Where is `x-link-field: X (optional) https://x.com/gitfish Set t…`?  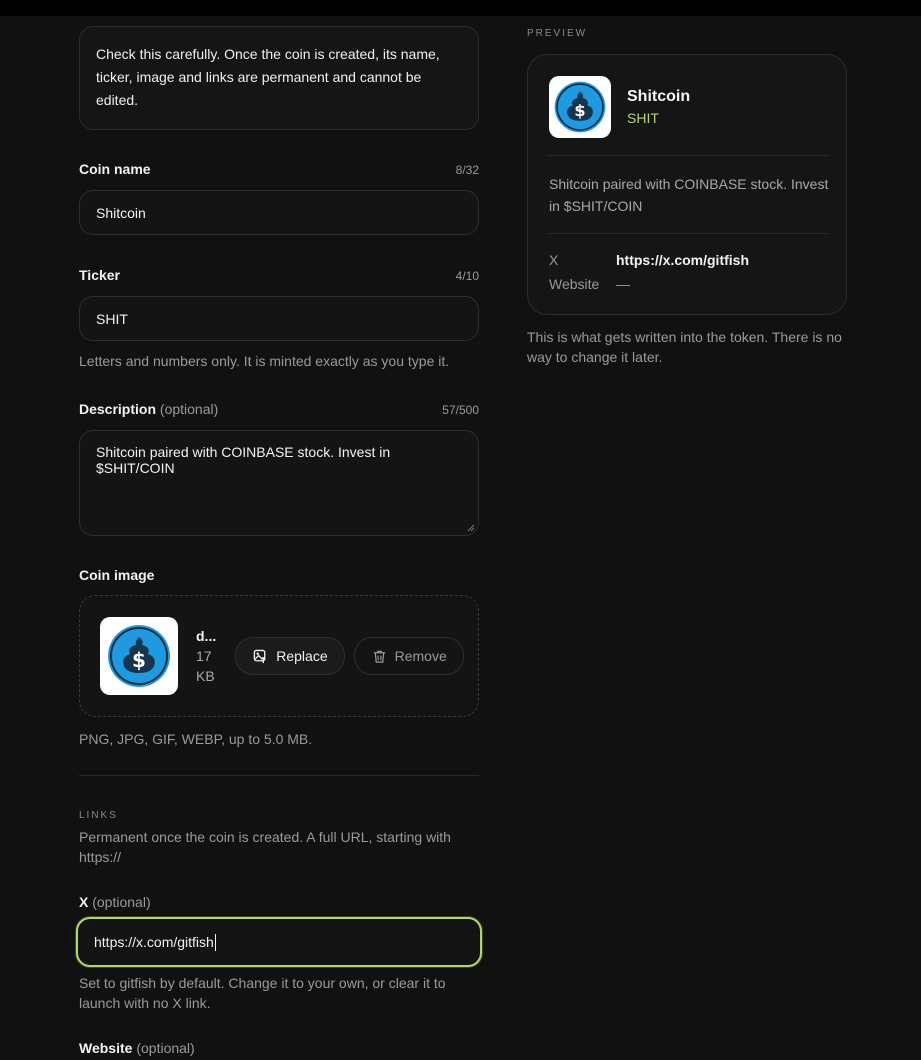
x-link-field: X (optional) https://x.com/gitfish Set t… is located at coordinates (279, 953).